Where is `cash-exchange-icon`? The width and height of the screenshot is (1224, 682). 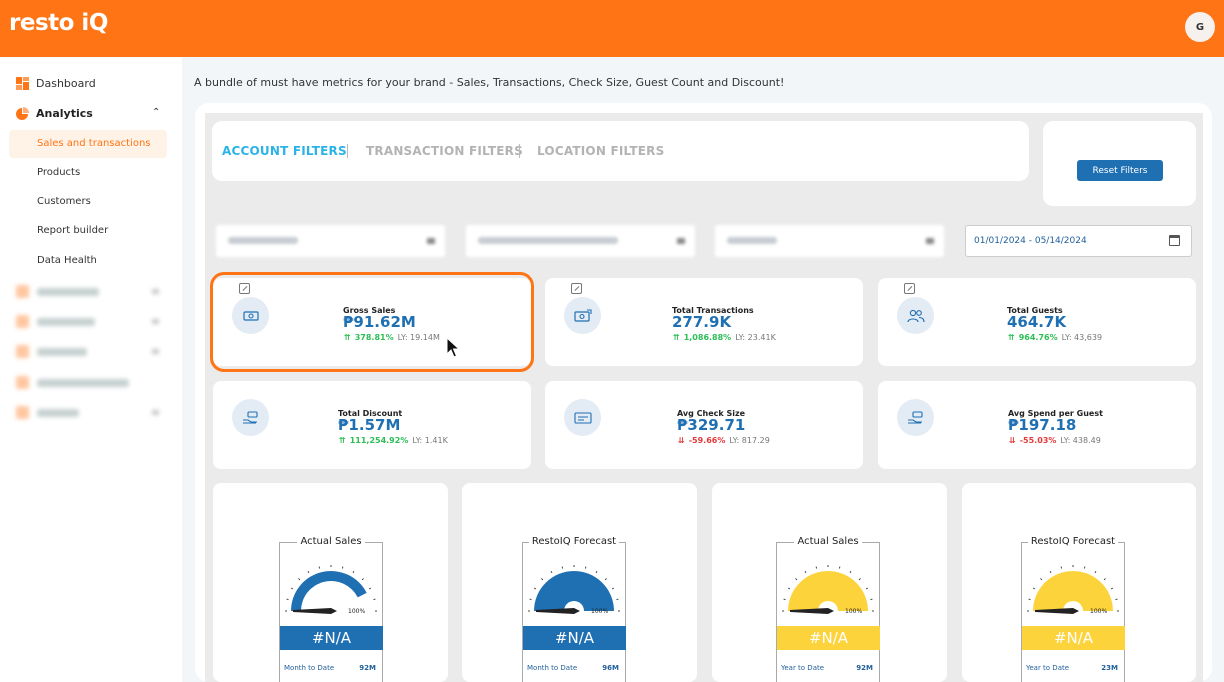 cash-exchange-icon is located at coordinates (582, 315).